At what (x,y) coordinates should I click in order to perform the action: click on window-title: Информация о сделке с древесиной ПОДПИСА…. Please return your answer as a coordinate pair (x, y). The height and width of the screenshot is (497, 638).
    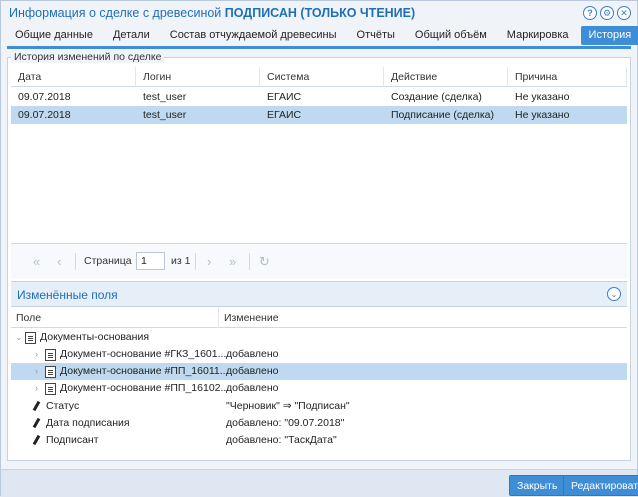
    Looking at the image, I should click on (212, 13).